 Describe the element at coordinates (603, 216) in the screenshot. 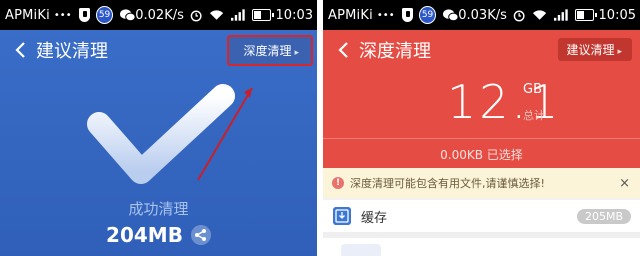

I see `category-size-badge: 205MB` at that location.